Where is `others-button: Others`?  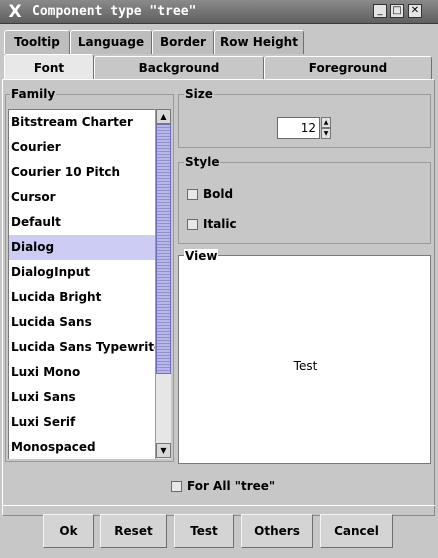
others-button: Others is located at coordinates (277, 531).